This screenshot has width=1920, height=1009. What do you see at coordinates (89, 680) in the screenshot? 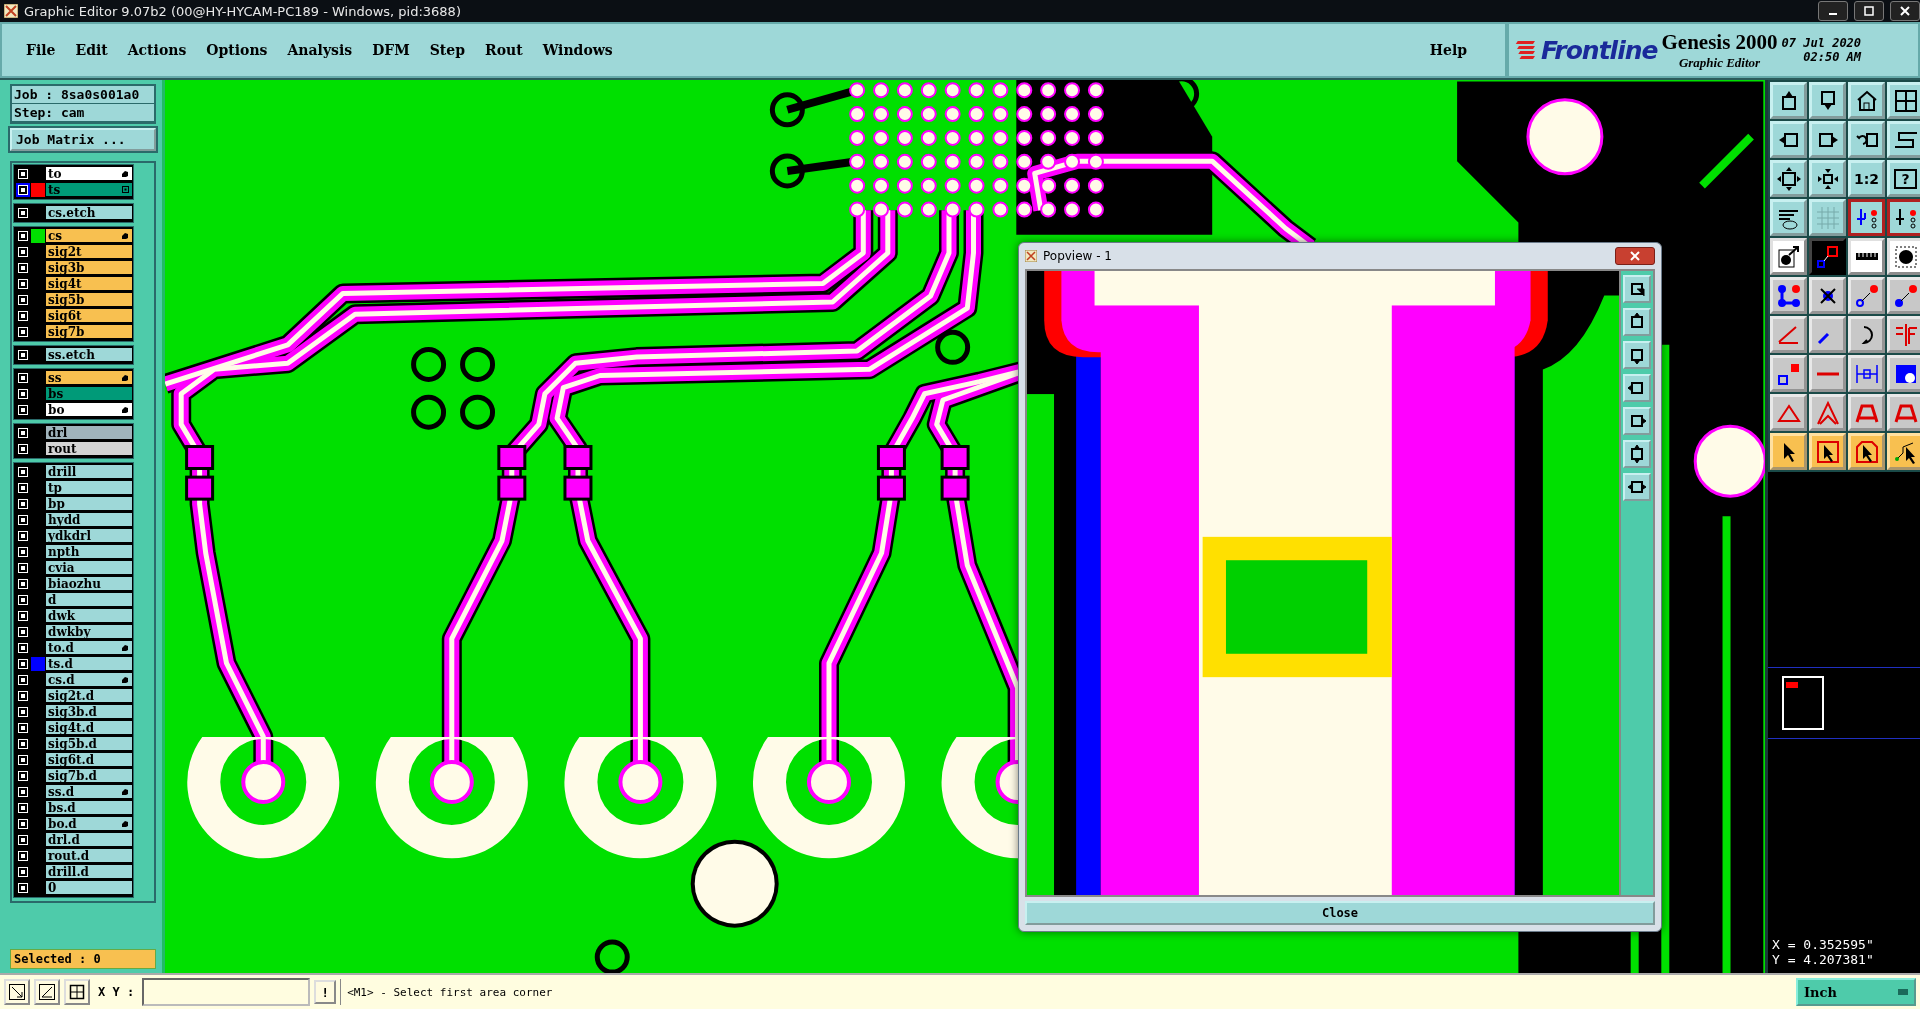
I see `layer-item: cs.d` at bounding box center [89, 680].